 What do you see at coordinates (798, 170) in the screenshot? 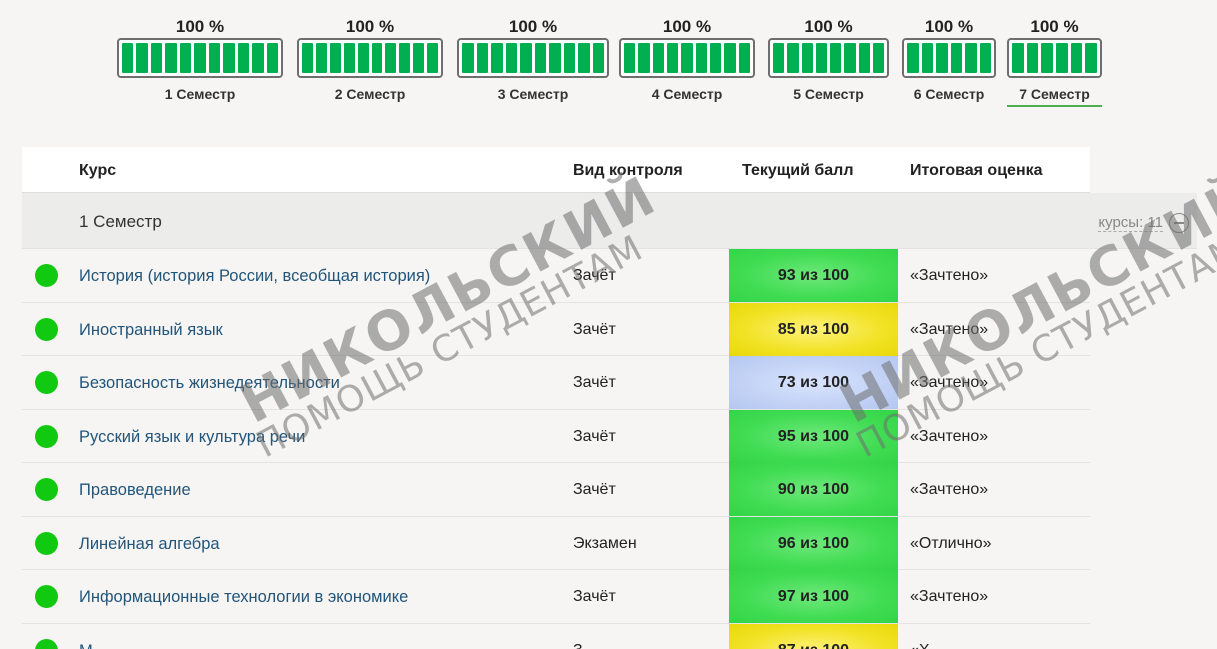
I see `header-score: Текущий балл` at bounding box center [798, 170].